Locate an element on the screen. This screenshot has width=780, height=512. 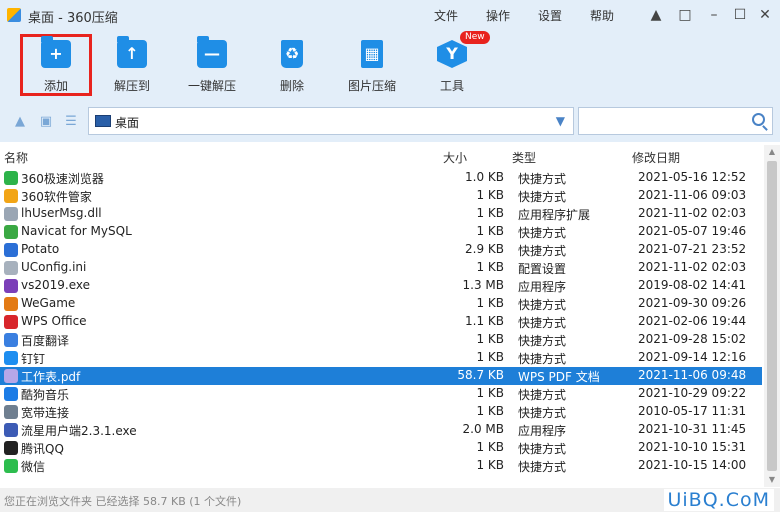
file-date: 2021-11-02 02:03 is located at coordinates (692, 267).